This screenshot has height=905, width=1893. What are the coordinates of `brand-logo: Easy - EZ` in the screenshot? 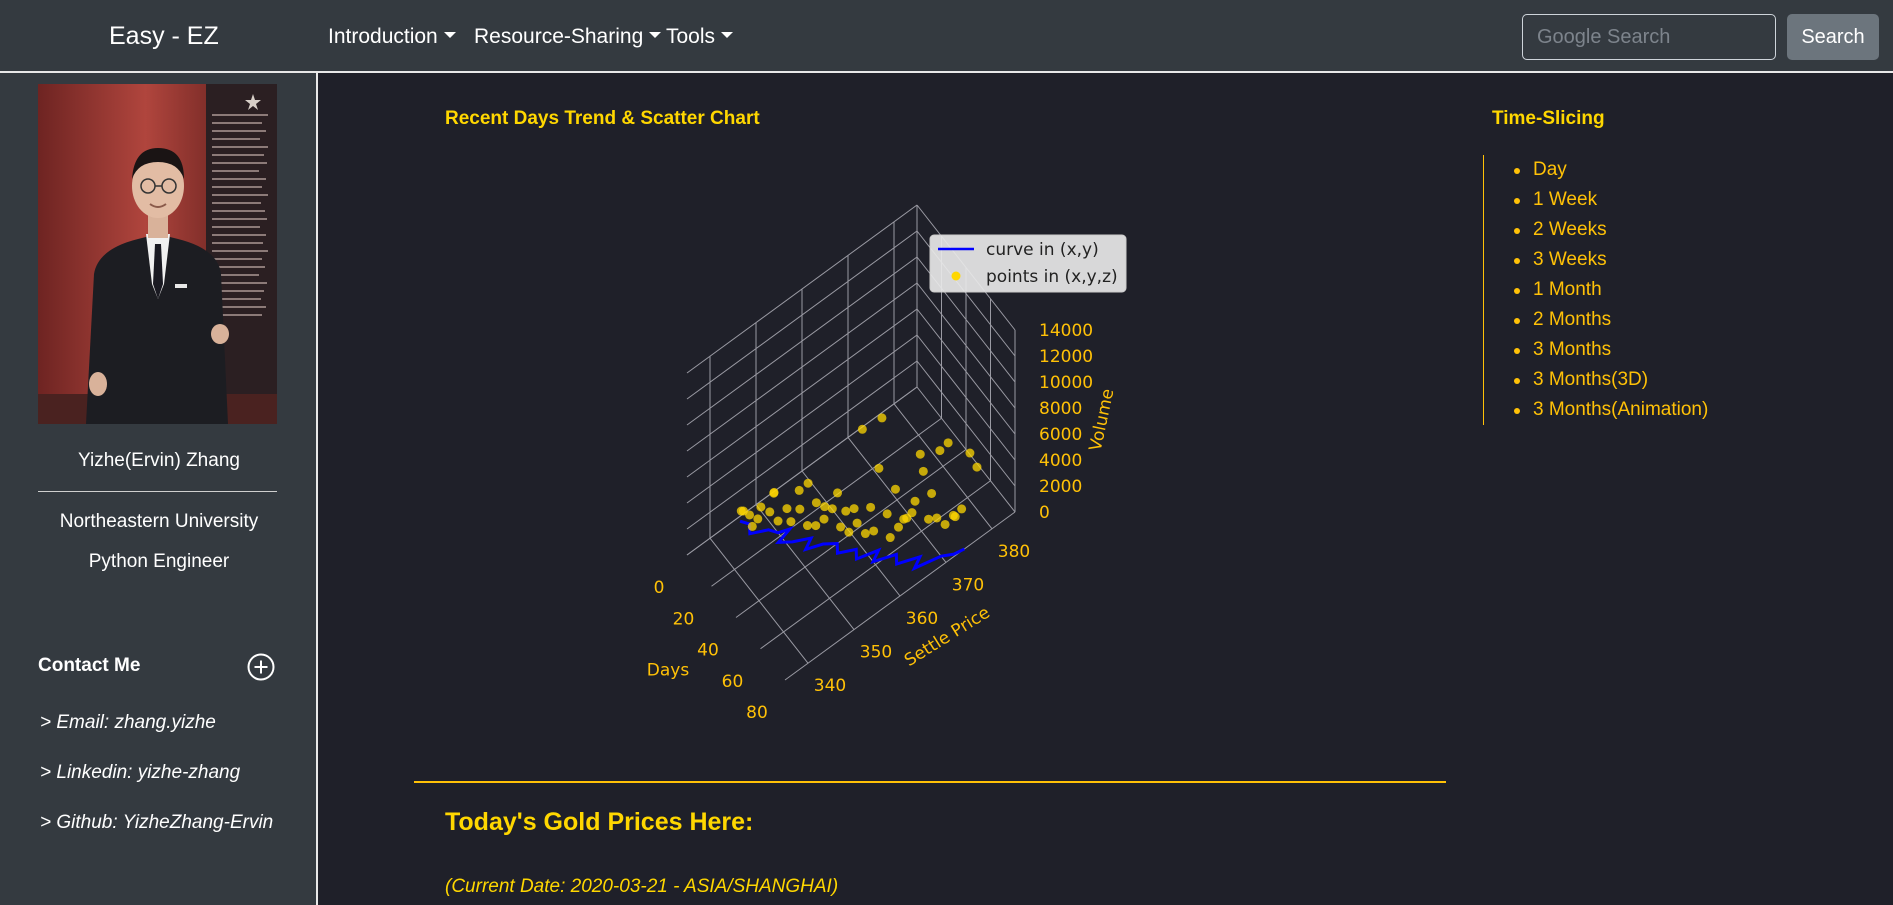 It's located at (164, 36).